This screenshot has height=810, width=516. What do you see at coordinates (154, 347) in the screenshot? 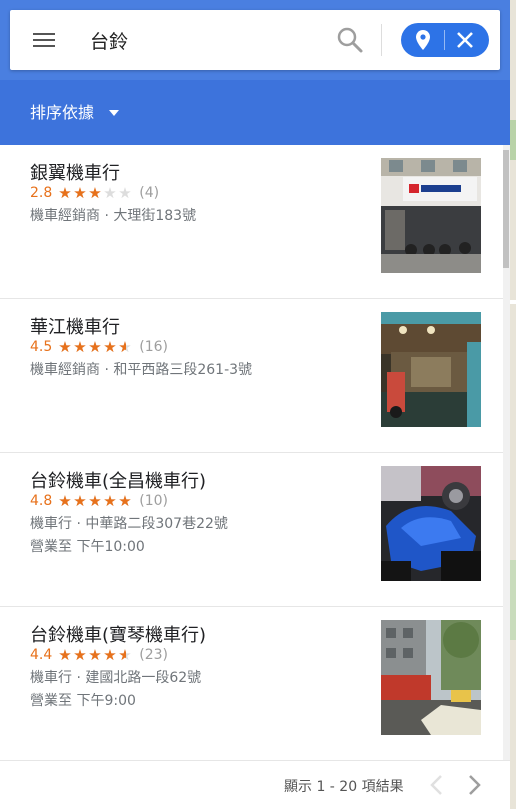
I see `review-count: (16)` at bounding box center [154, 347].